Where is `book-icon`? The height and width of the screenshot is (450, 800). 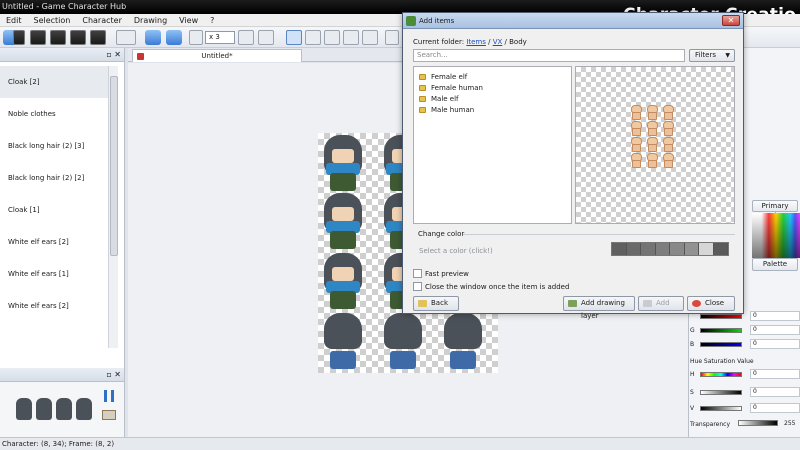
book-icon is located at coordinates (109, 415).